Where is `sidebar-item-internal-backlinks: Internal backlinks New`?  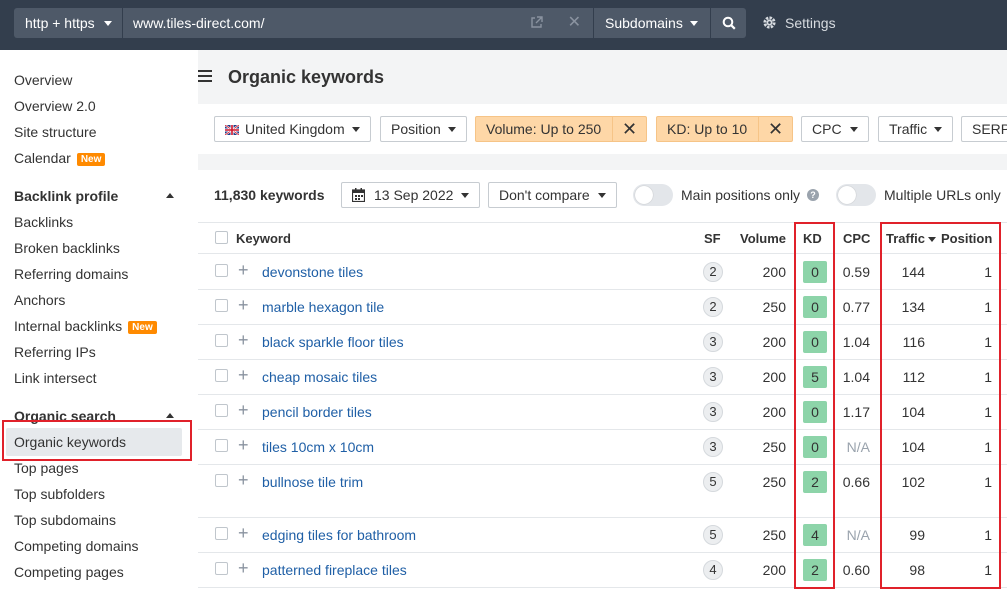
sidebar-item-internal-backlinks: Internal backlinks New is located at coordinates (85, 326).